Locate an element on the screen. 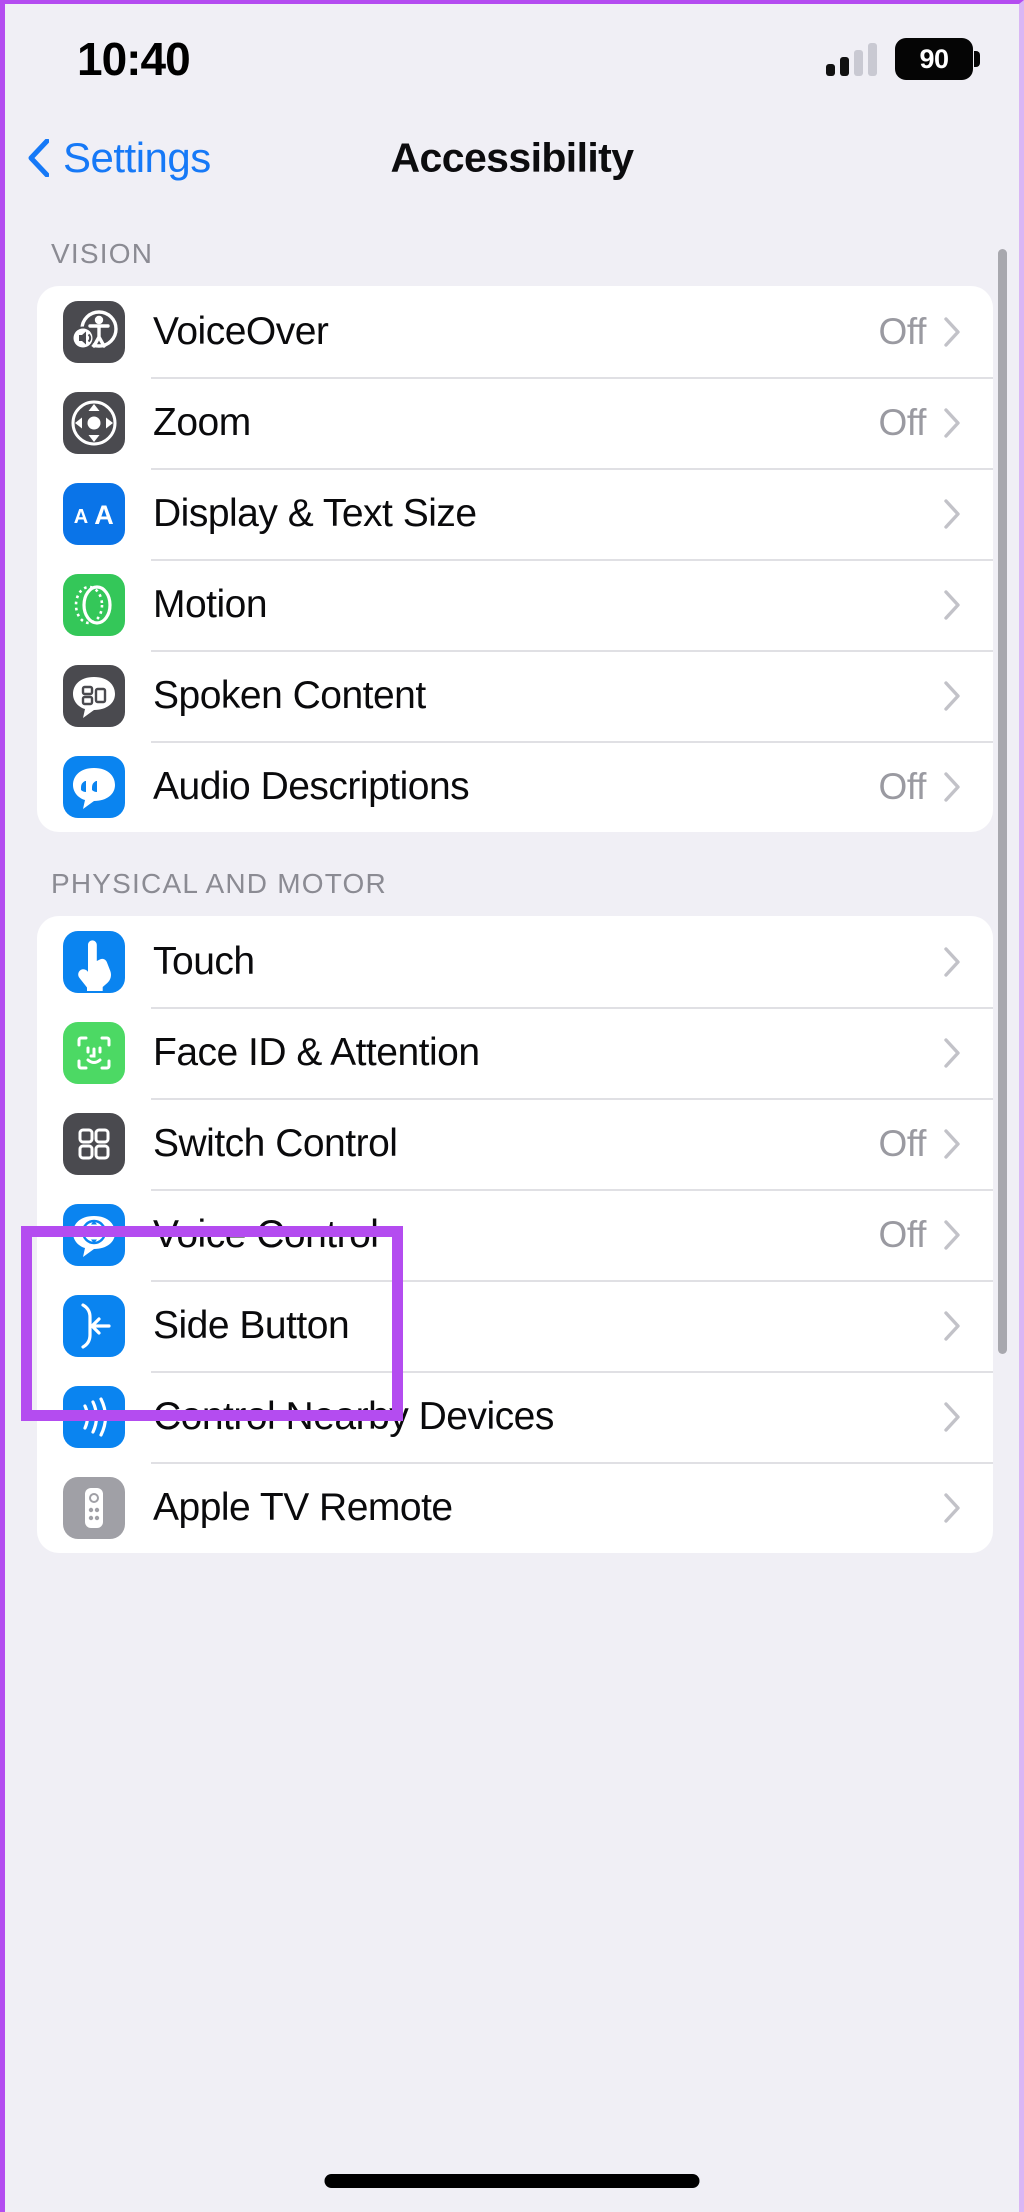 The height and width of the screenshot is (2212, 1024). settings-row-audio-descriptions: Audio Descriptions Off is located at coordinates (515, 786).